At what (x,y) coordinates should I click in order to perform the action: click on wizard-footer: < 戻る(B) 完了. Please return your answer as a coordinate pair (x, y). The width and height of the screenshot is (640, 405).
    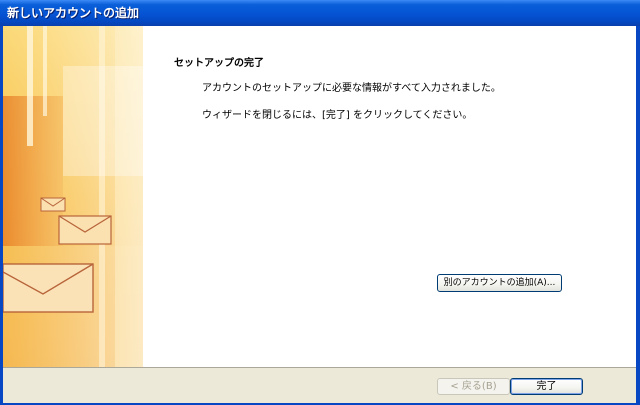
    Looking at the image, I should click on (319, 385).